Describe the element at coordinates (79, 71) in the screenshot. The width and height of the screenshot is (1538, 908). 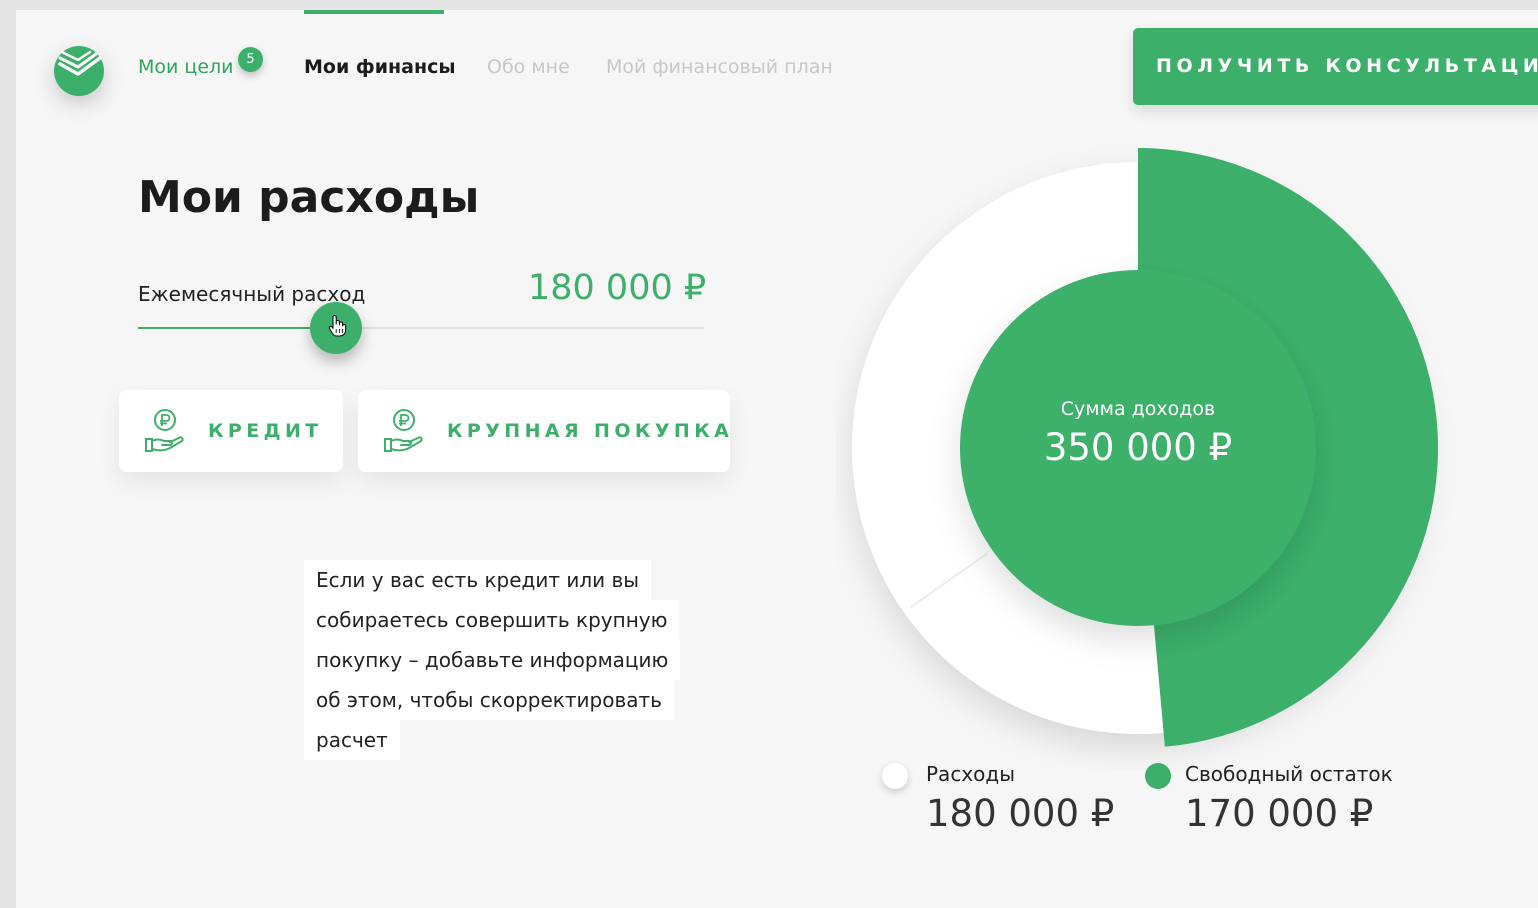
I see `sber-logo-icon` at that location.